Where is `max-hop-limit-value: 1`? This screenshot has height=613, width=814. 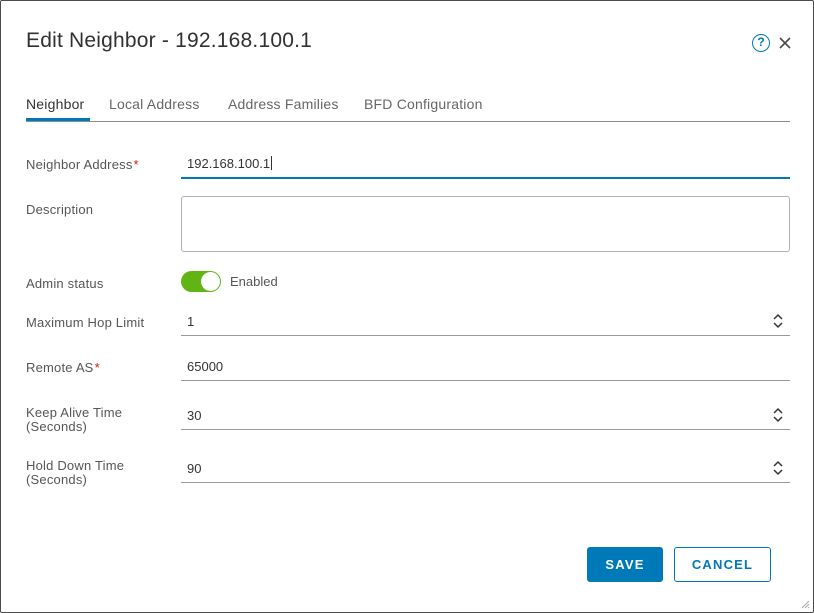
max-hop-limit-value: 1 is located at coordinates (191, 321).